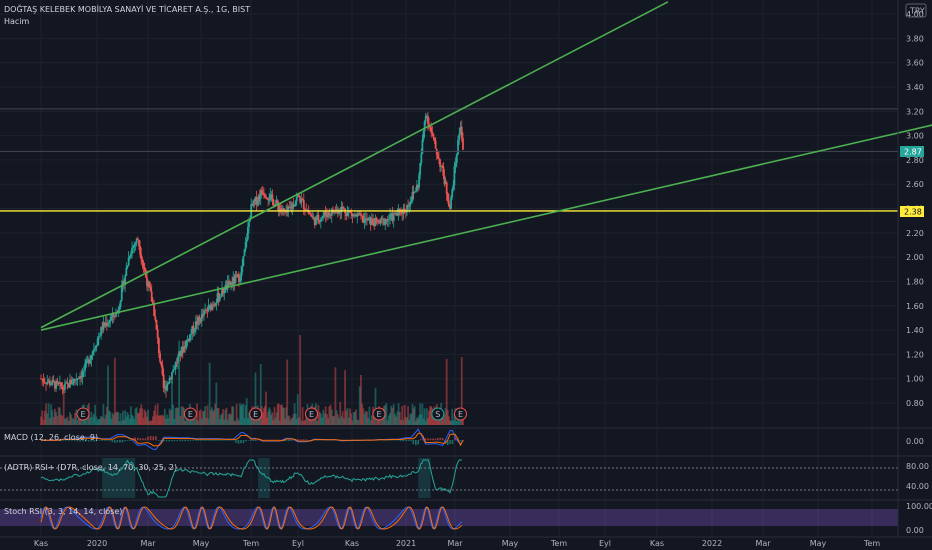 This screenshot has width=932, height=550. I want to click on currency-label: TRY, so click(917, 11).